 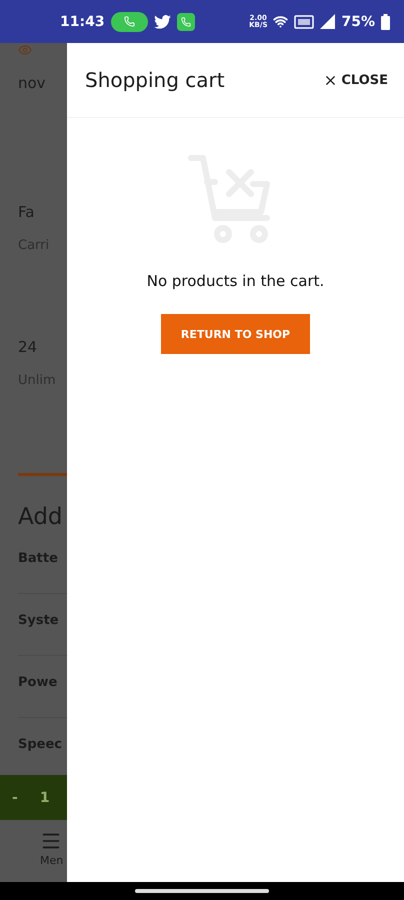 I want to click on section-heading: Add, so click(x=41, y=517).